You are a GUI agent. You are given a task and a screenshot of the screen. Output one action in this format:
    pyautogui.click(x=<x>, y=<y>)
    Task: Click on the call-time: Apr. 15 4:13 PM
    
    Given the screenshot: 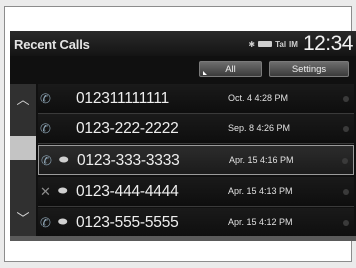 What is the action you would take?
    pyautogui.click(x=260, y=191)
    